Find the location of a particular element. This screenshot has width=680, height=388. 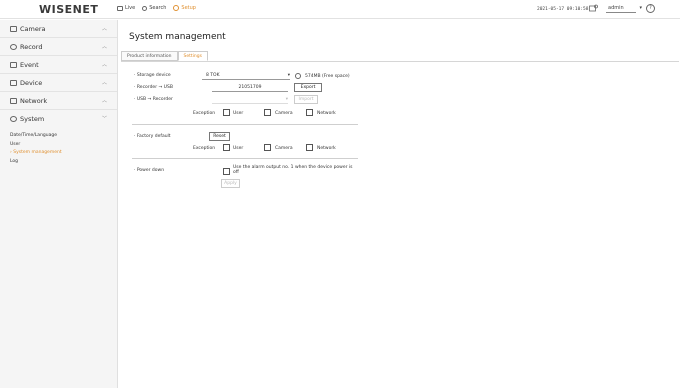

export-button: Export is located at coordinates (308, 87).